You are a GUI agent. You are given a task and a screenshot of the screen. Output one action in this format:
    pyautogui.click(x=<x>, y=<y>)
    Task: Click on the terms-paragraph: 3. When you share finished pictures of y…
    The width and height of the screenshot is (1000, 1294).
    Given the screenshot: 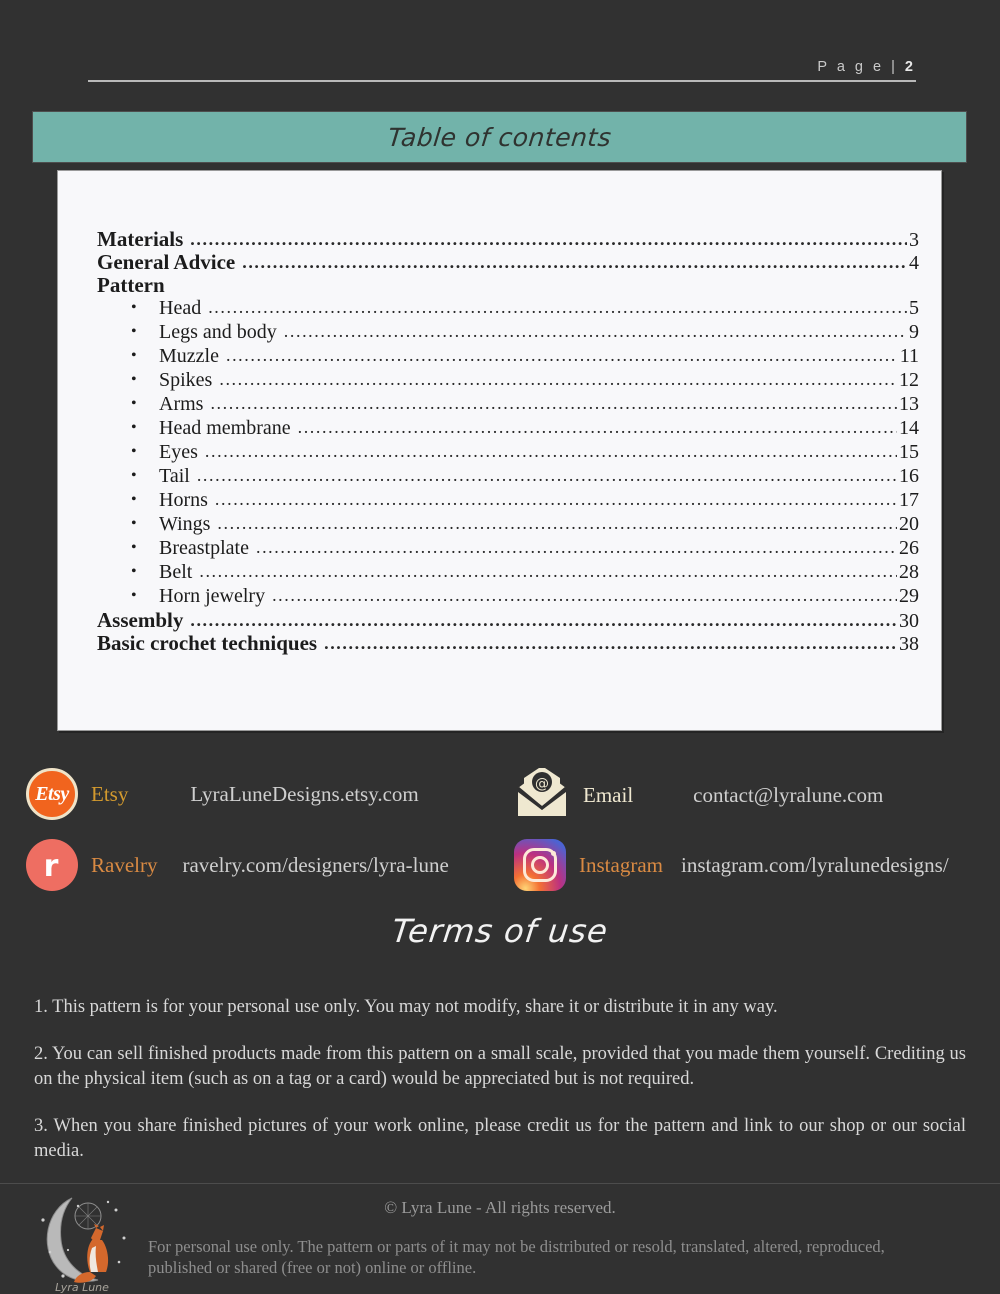 What is the action you would take?
    pyautogui.click(x=500, y=1138)
    